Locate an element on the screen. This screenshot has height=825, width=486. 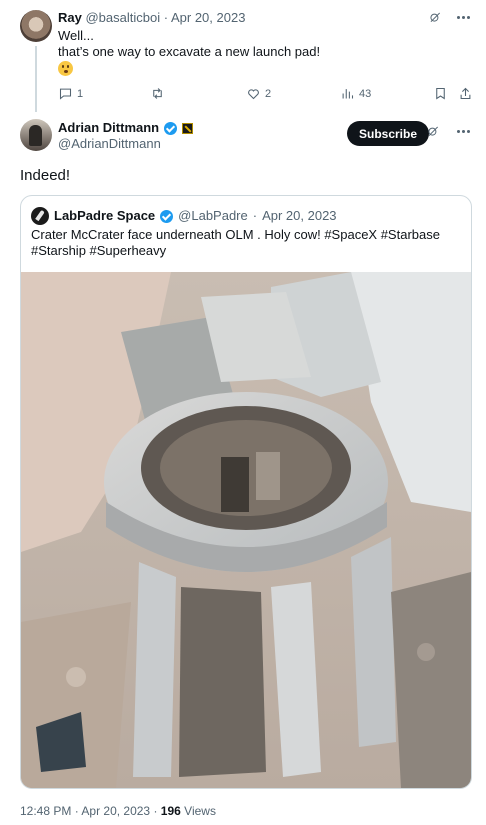
bookmark-button is located at coordinates (440, 93).